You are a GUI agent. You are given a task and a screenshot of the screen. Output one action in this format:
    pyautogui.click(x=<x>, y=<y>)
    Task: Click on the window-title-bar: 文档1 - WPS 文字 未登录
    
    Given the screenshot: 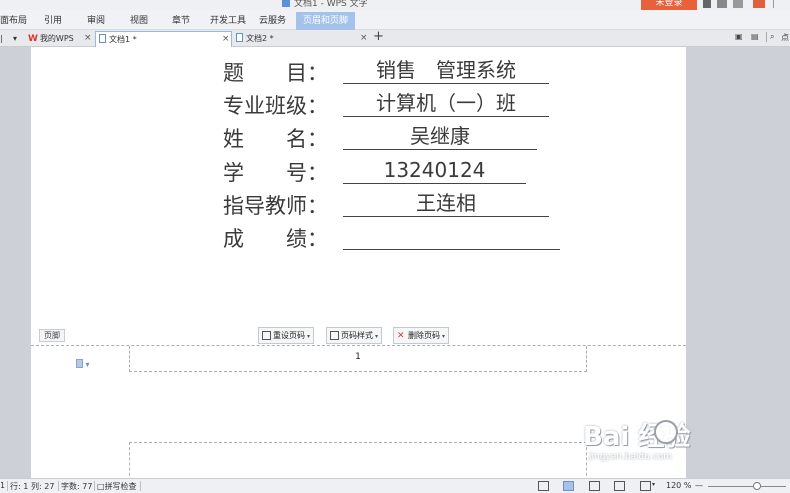 What is the action you would take?
    pyautogui.click(x=395, y=5)
    